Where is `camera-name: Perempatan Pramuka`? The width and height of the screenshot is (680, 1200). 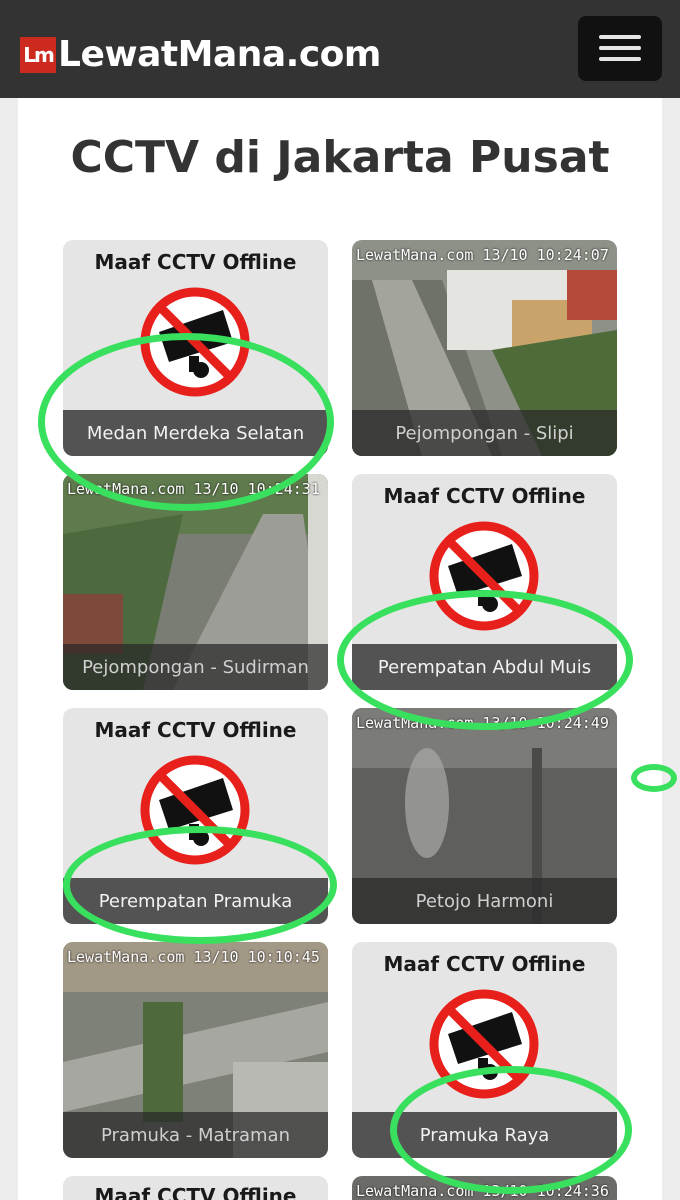
camera-name: Perempatan Pramuka is located at coordinates (195, 901).